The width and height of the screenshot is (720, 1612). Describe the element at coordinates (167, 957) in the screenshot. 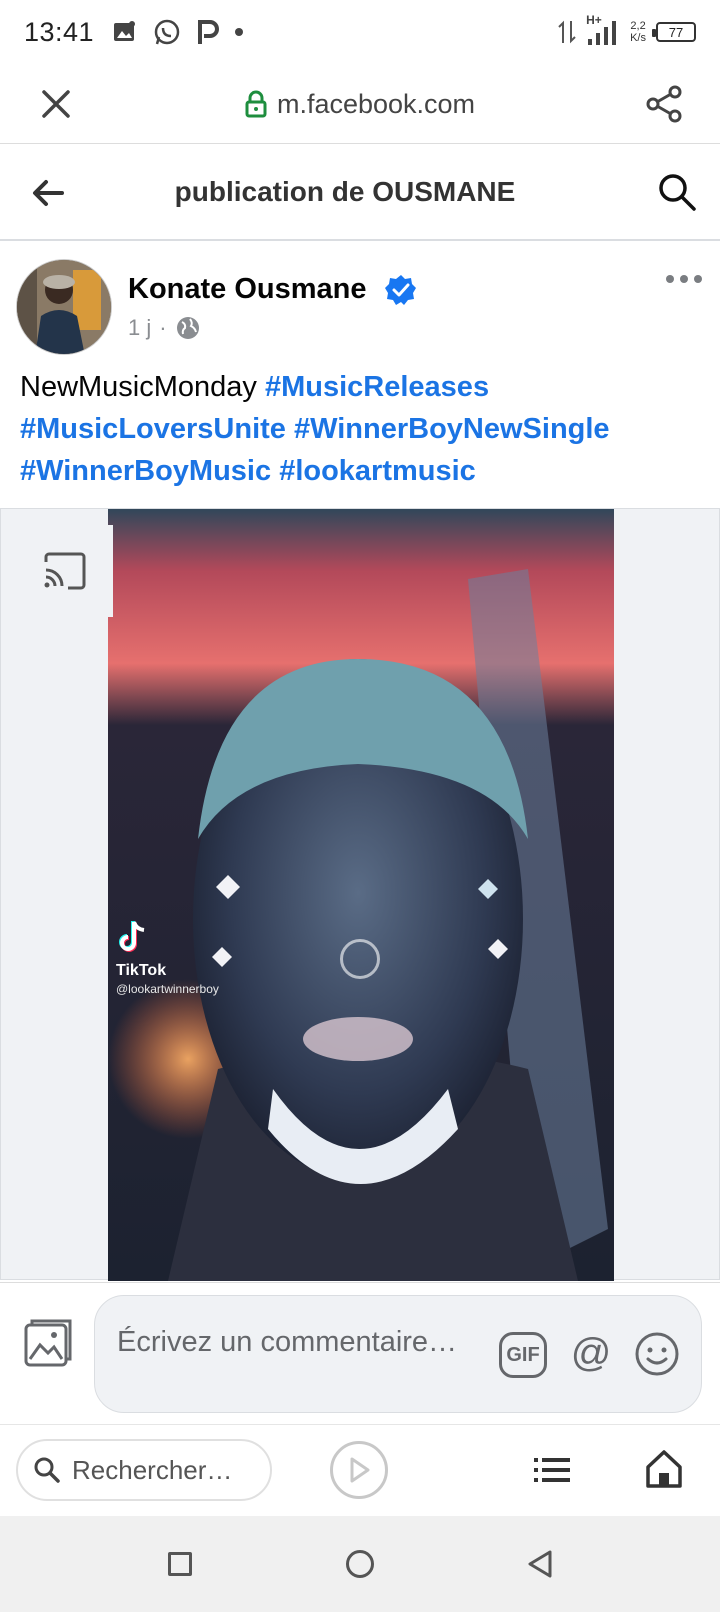

I see `tiktok-watermark: TikTok @lookartwinnerboy` at that location.